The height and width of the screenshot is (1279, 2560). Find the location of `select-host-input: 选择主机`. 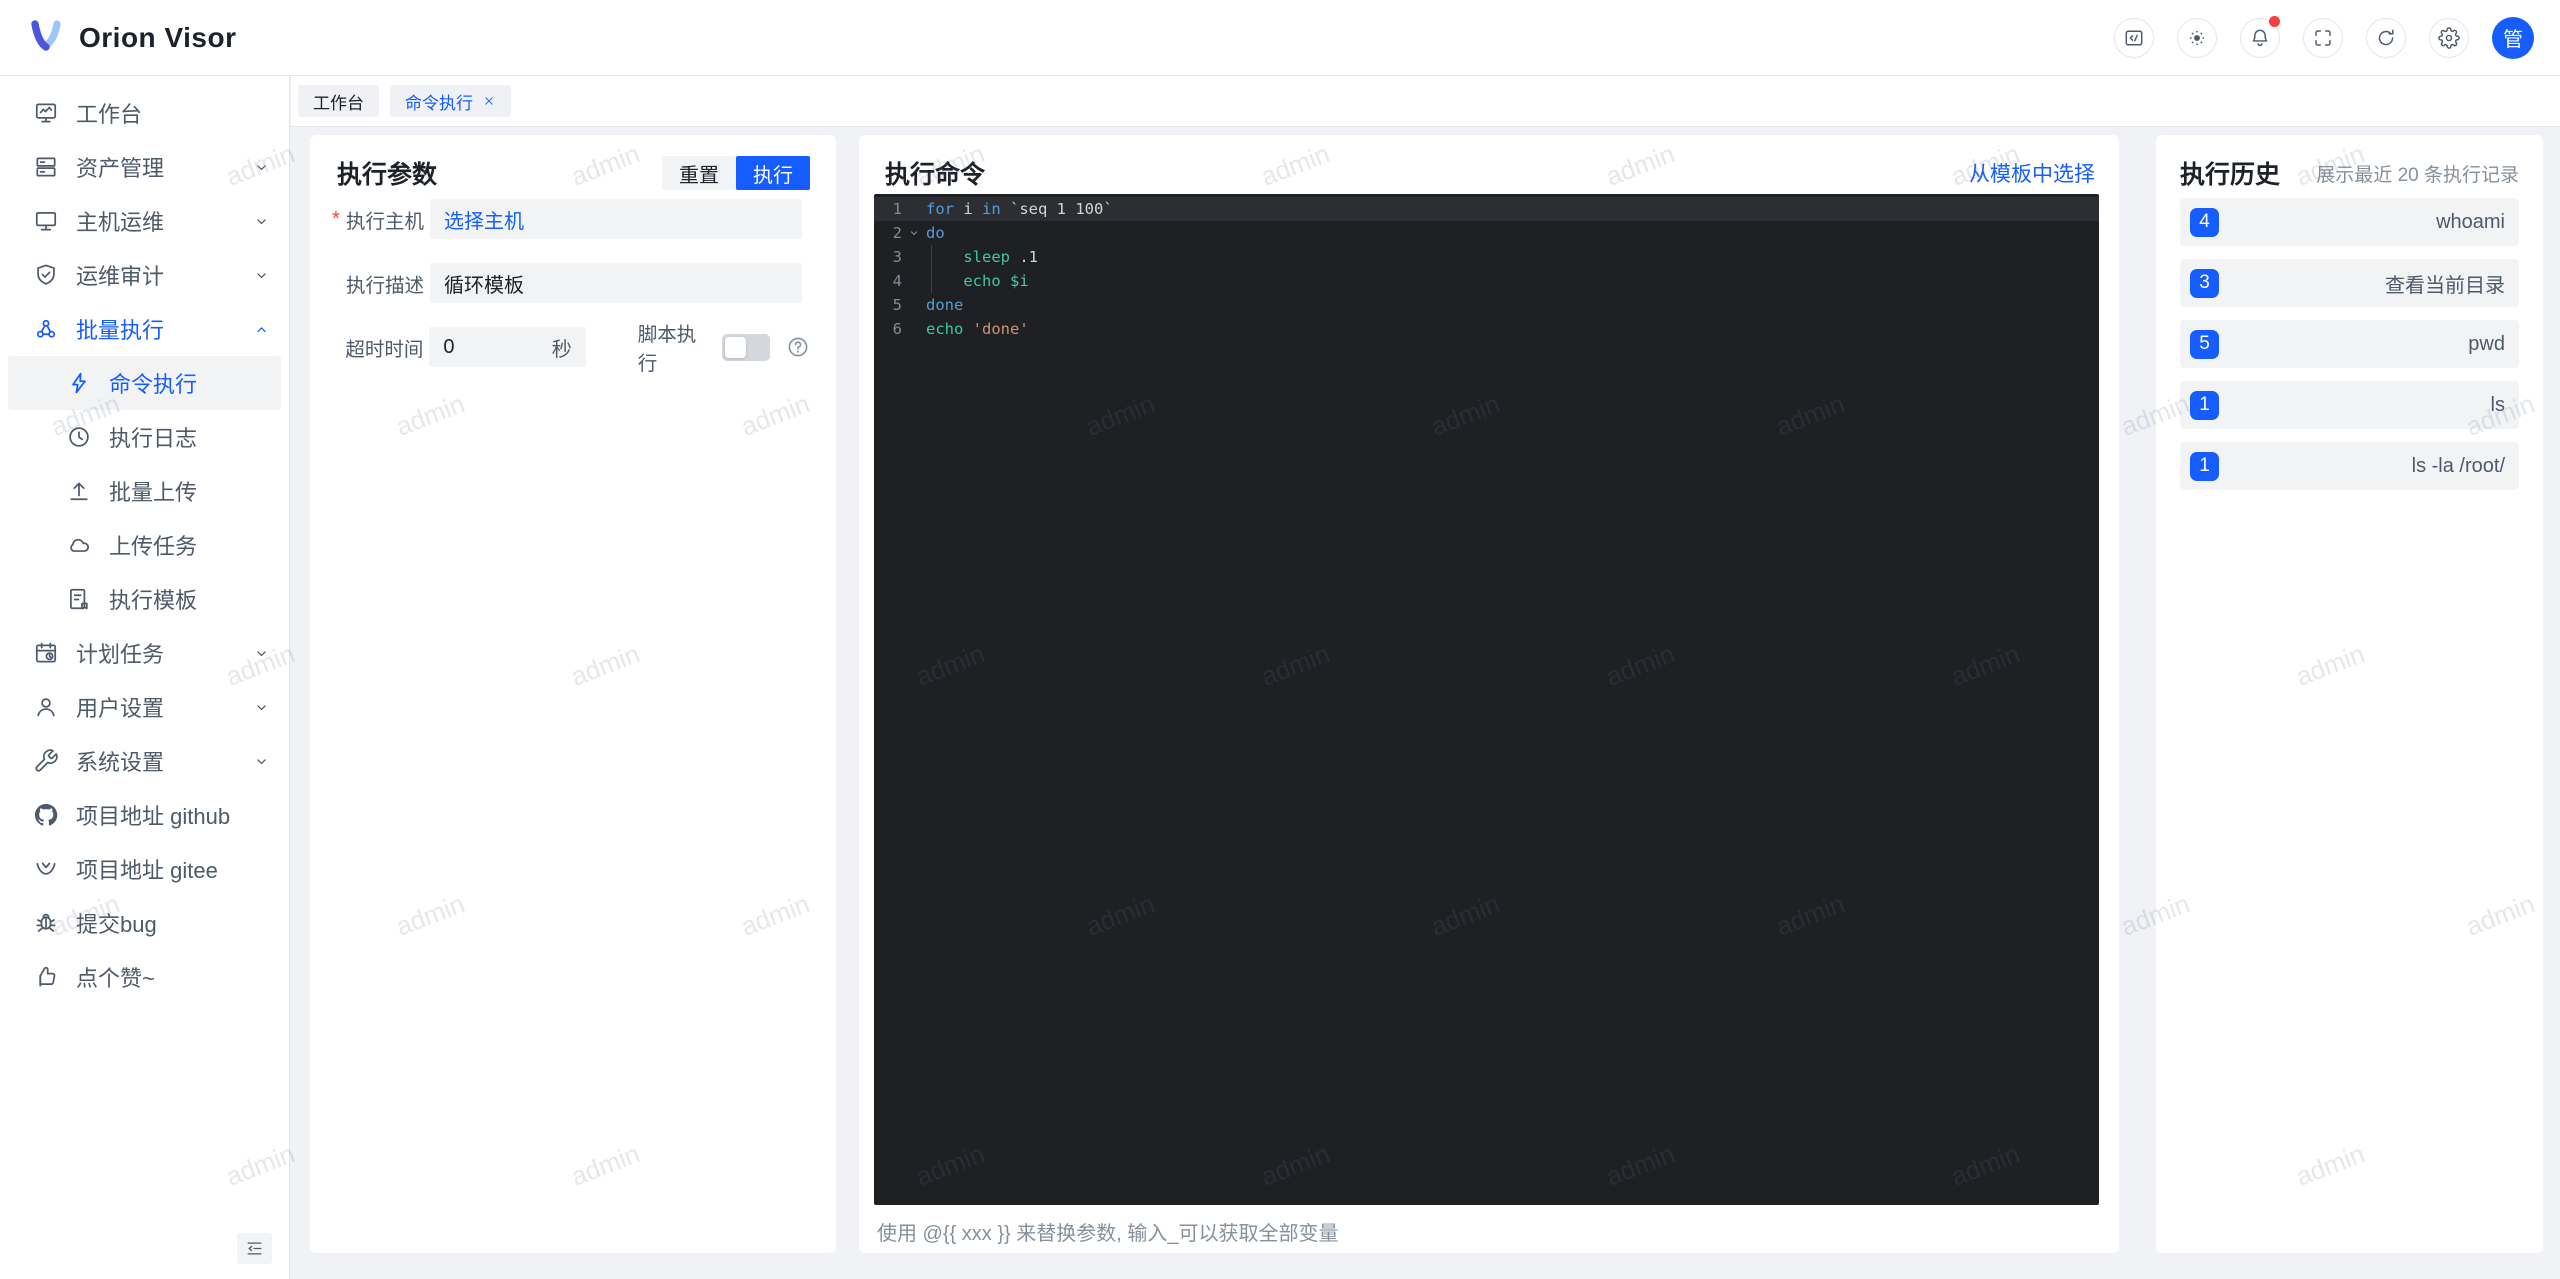

select-host-input: 选择主机 is located at coordinates (616, 219).